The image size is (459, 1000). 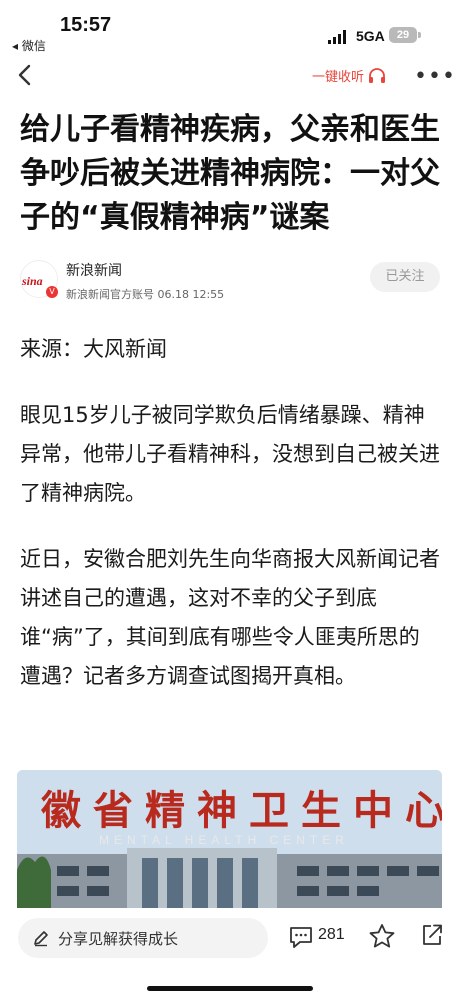 What do you see at coordinates (41, 939) in the screenshot?
I see `pen-icon` at bounding box center [41, 939].